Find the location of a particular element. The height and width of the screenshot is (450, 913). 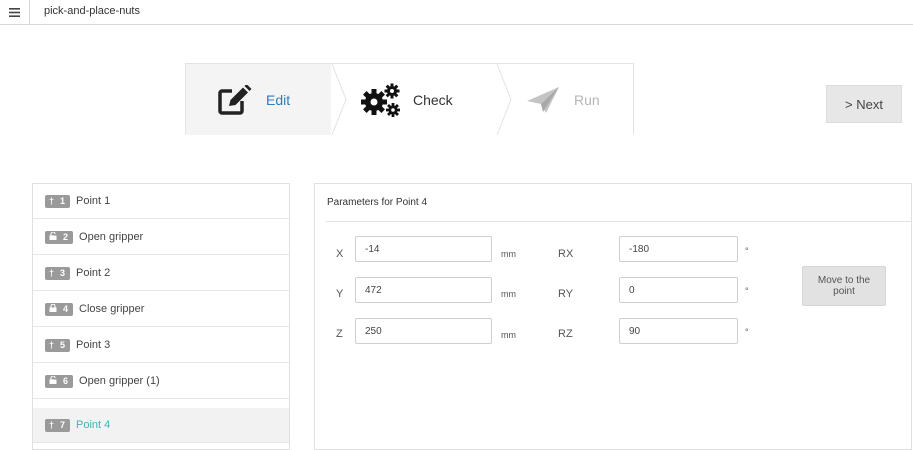

hamburger-menu-button is located at coordinates (15, 12).